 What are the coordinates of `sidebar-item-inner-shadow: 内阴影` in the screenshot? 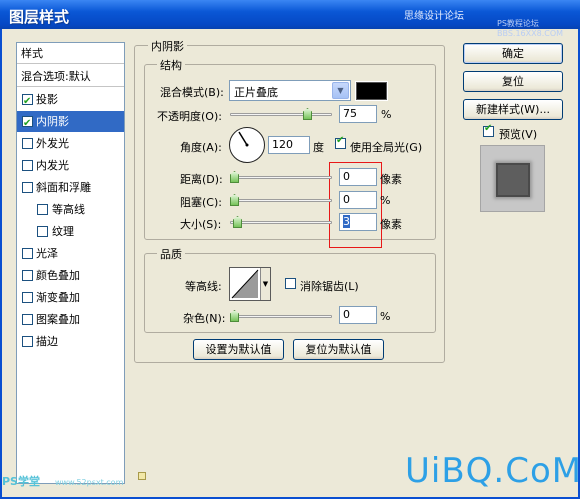 It's located at (70, 122).